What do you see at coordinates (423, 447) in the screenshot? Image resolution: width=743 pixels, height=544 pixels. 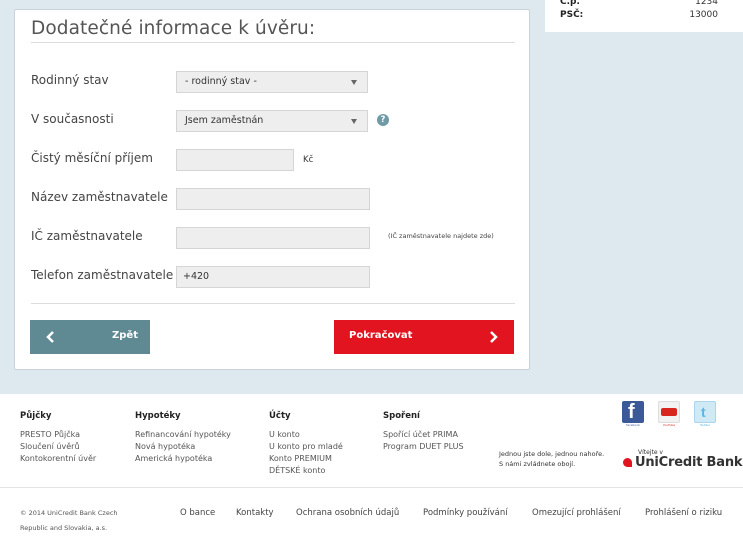 I see `footer-link: Program DUET PLUS` at bounding box center [423, 447].